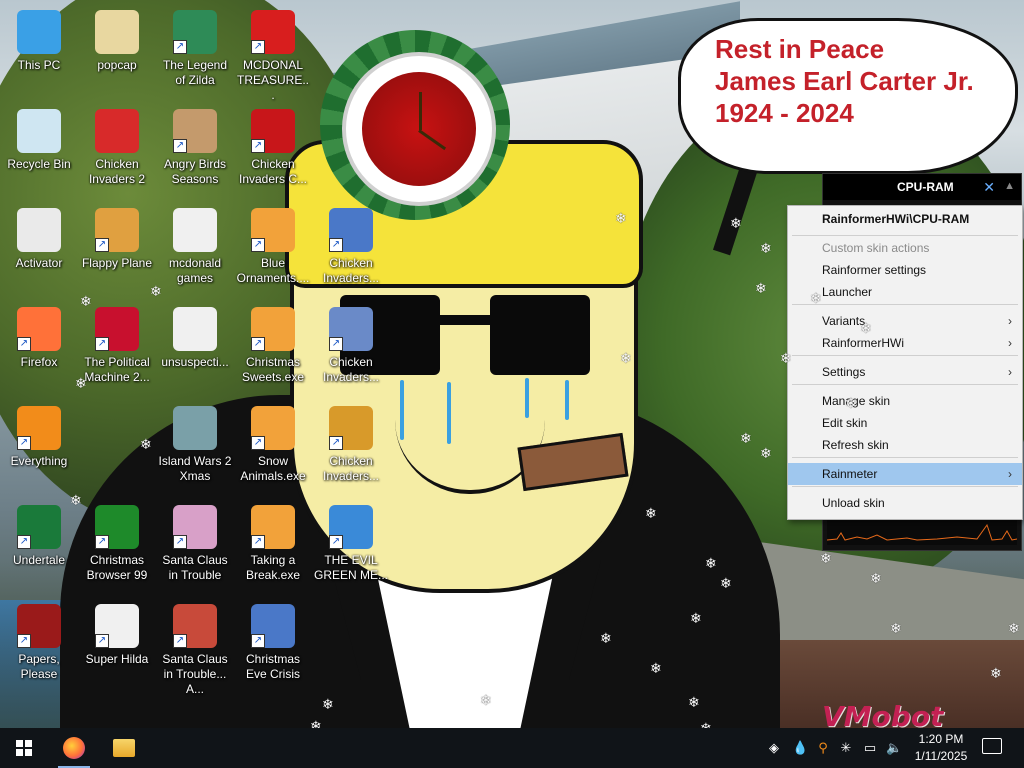 The image size is (1024, 768). I want to click on desktop-icon: ↗ Christmas Eve Crisis, so click(273, 646).